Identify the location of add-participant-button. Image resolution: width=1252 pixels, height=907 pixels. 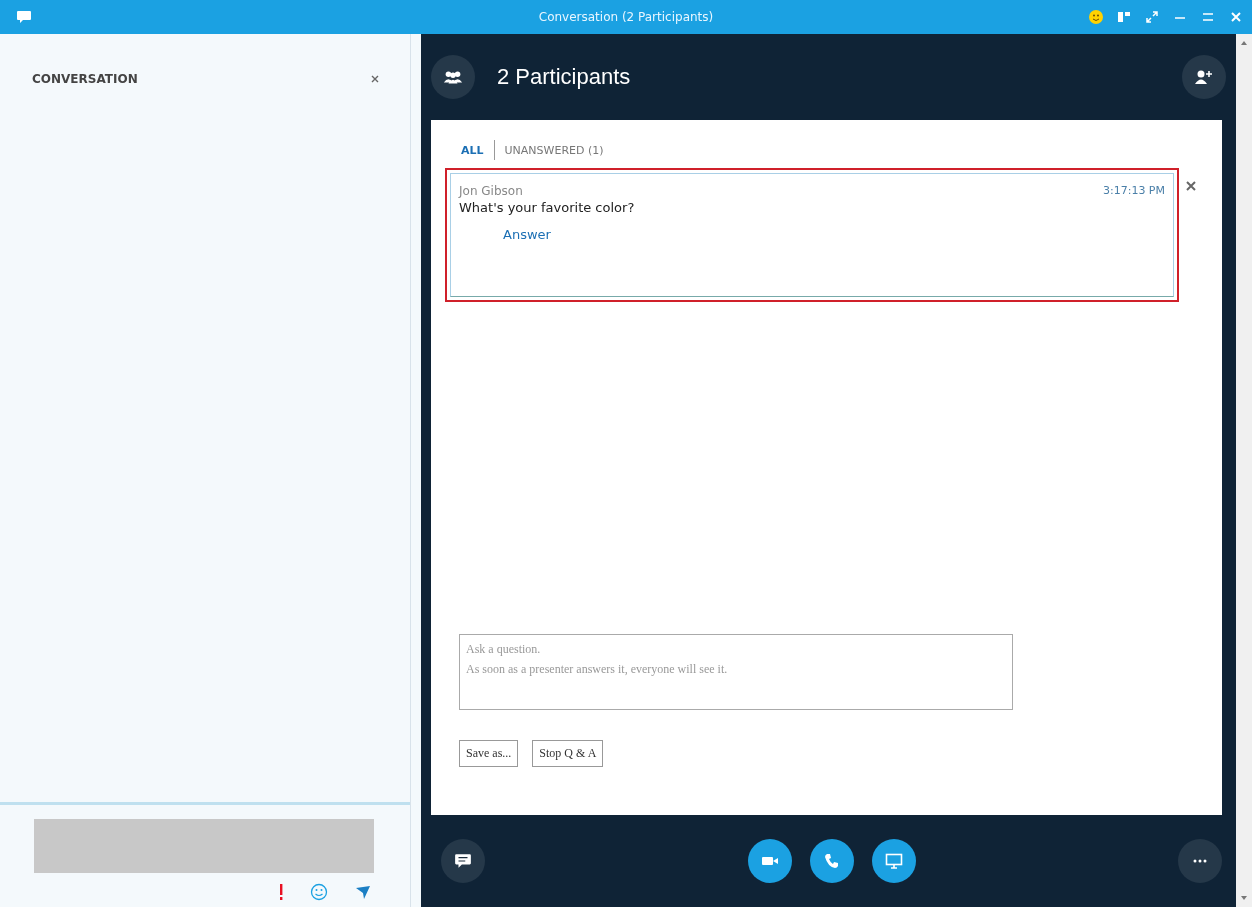
(1204, 77).